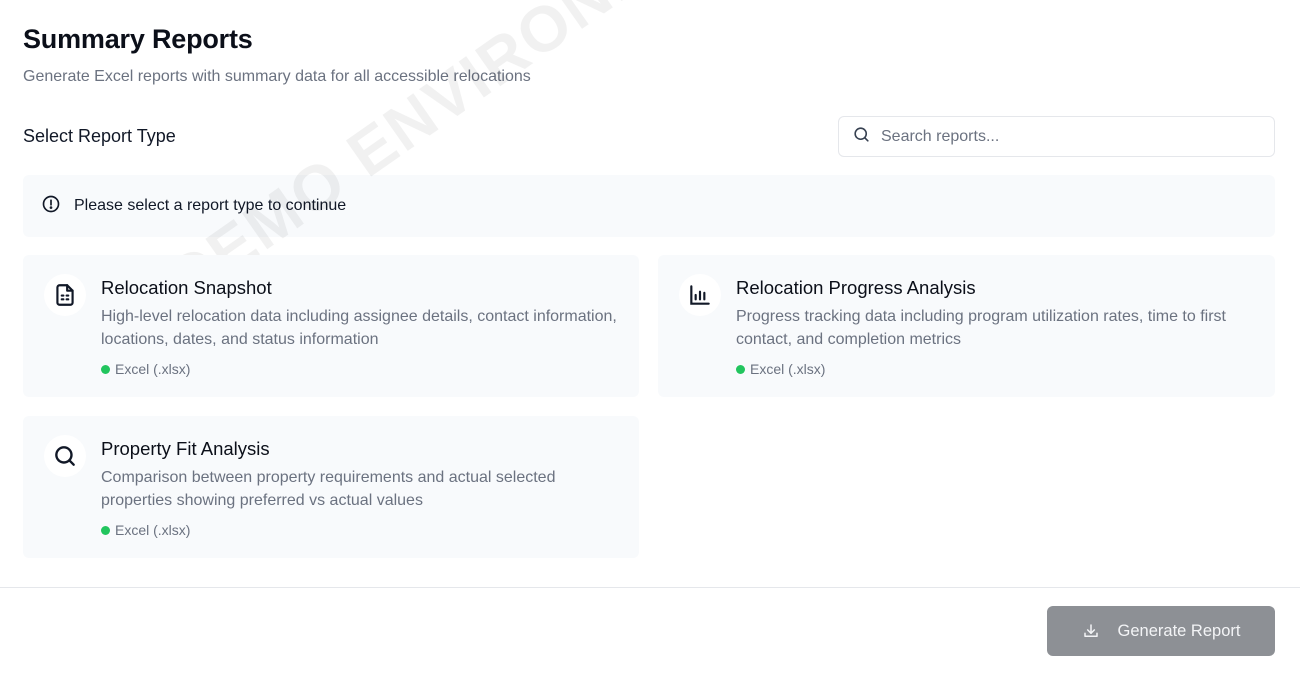  I want to click on bar-chart-icon, so click(700, 295).